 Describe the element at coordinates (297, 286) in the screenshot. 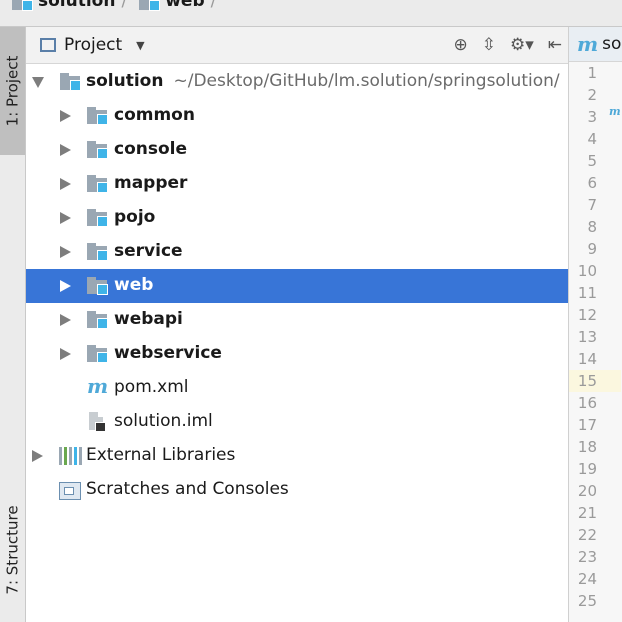

I see `tree-item-web: web` at that location.